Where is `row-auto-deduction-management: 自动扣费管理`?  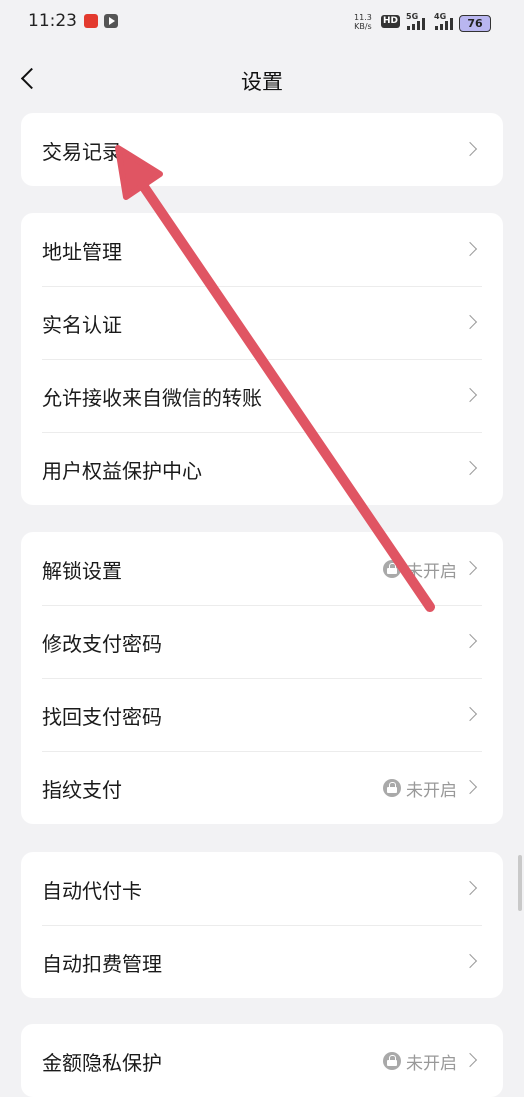
row-auto-deduction-management: 自动扣费管理 is located at coordinates (262, 961).